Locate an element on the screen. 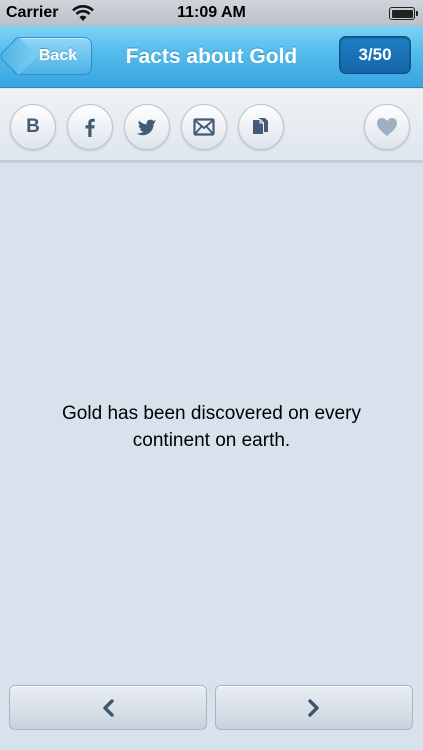  twitter-icon is located at coordinates (146, 127).